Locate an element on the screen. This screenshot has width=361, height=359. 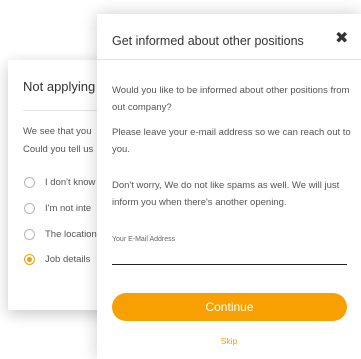
panel-title: Not applying is located at coordinates (59, 86).